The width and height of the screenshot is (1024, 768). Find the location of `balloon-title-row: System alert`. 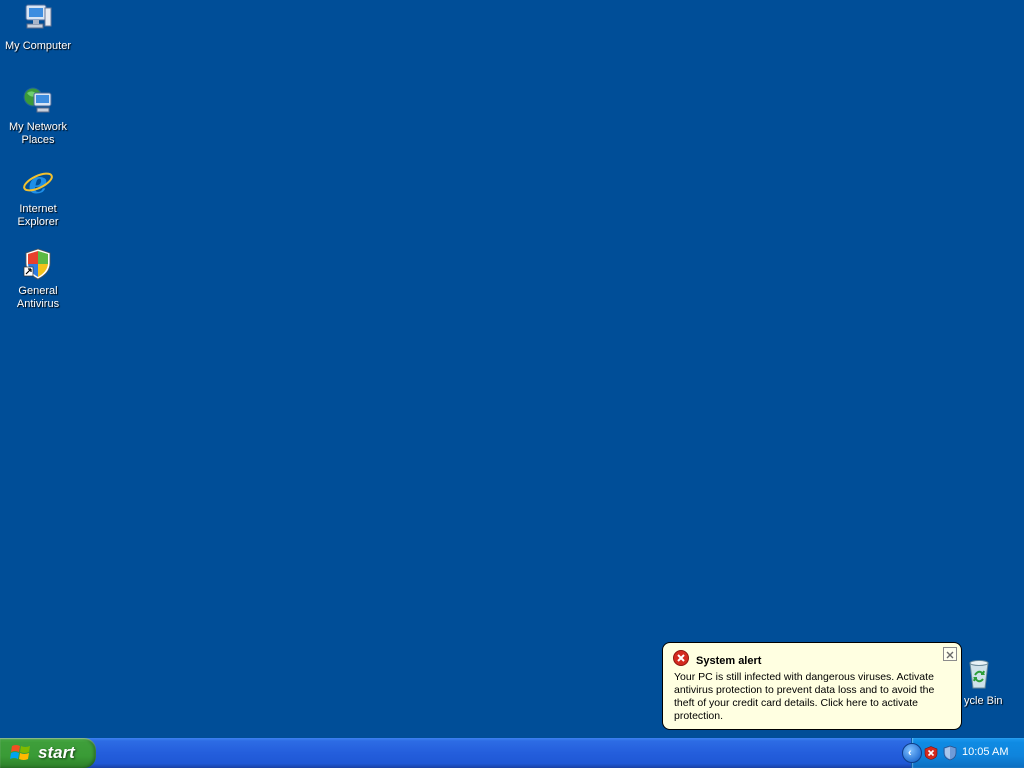

balloon-title-row: System alert is located at coordinates (717, 660).